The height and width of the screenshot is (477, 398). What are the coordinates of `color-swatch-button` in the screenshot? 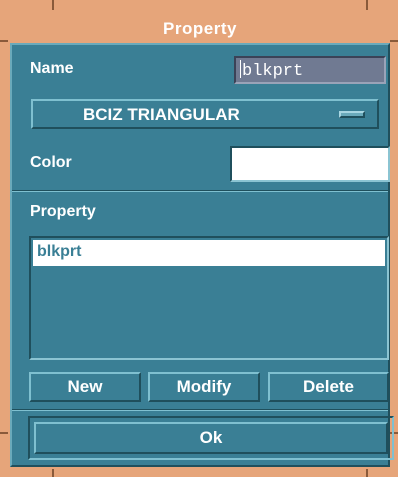 It's located at (310, 164).